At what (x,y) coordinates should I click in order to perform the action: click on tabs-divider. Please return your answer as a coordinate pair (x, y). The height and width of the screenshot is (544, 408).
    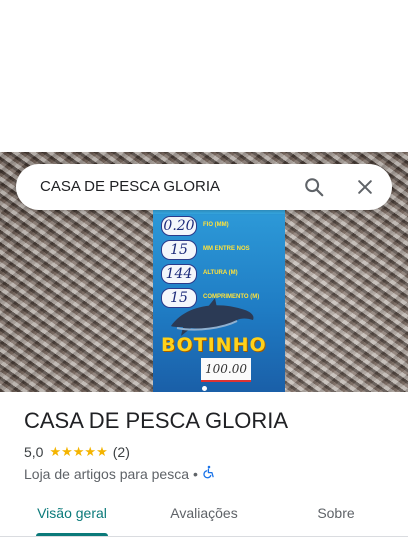
    Looking at the image, I should click on (204, 536).